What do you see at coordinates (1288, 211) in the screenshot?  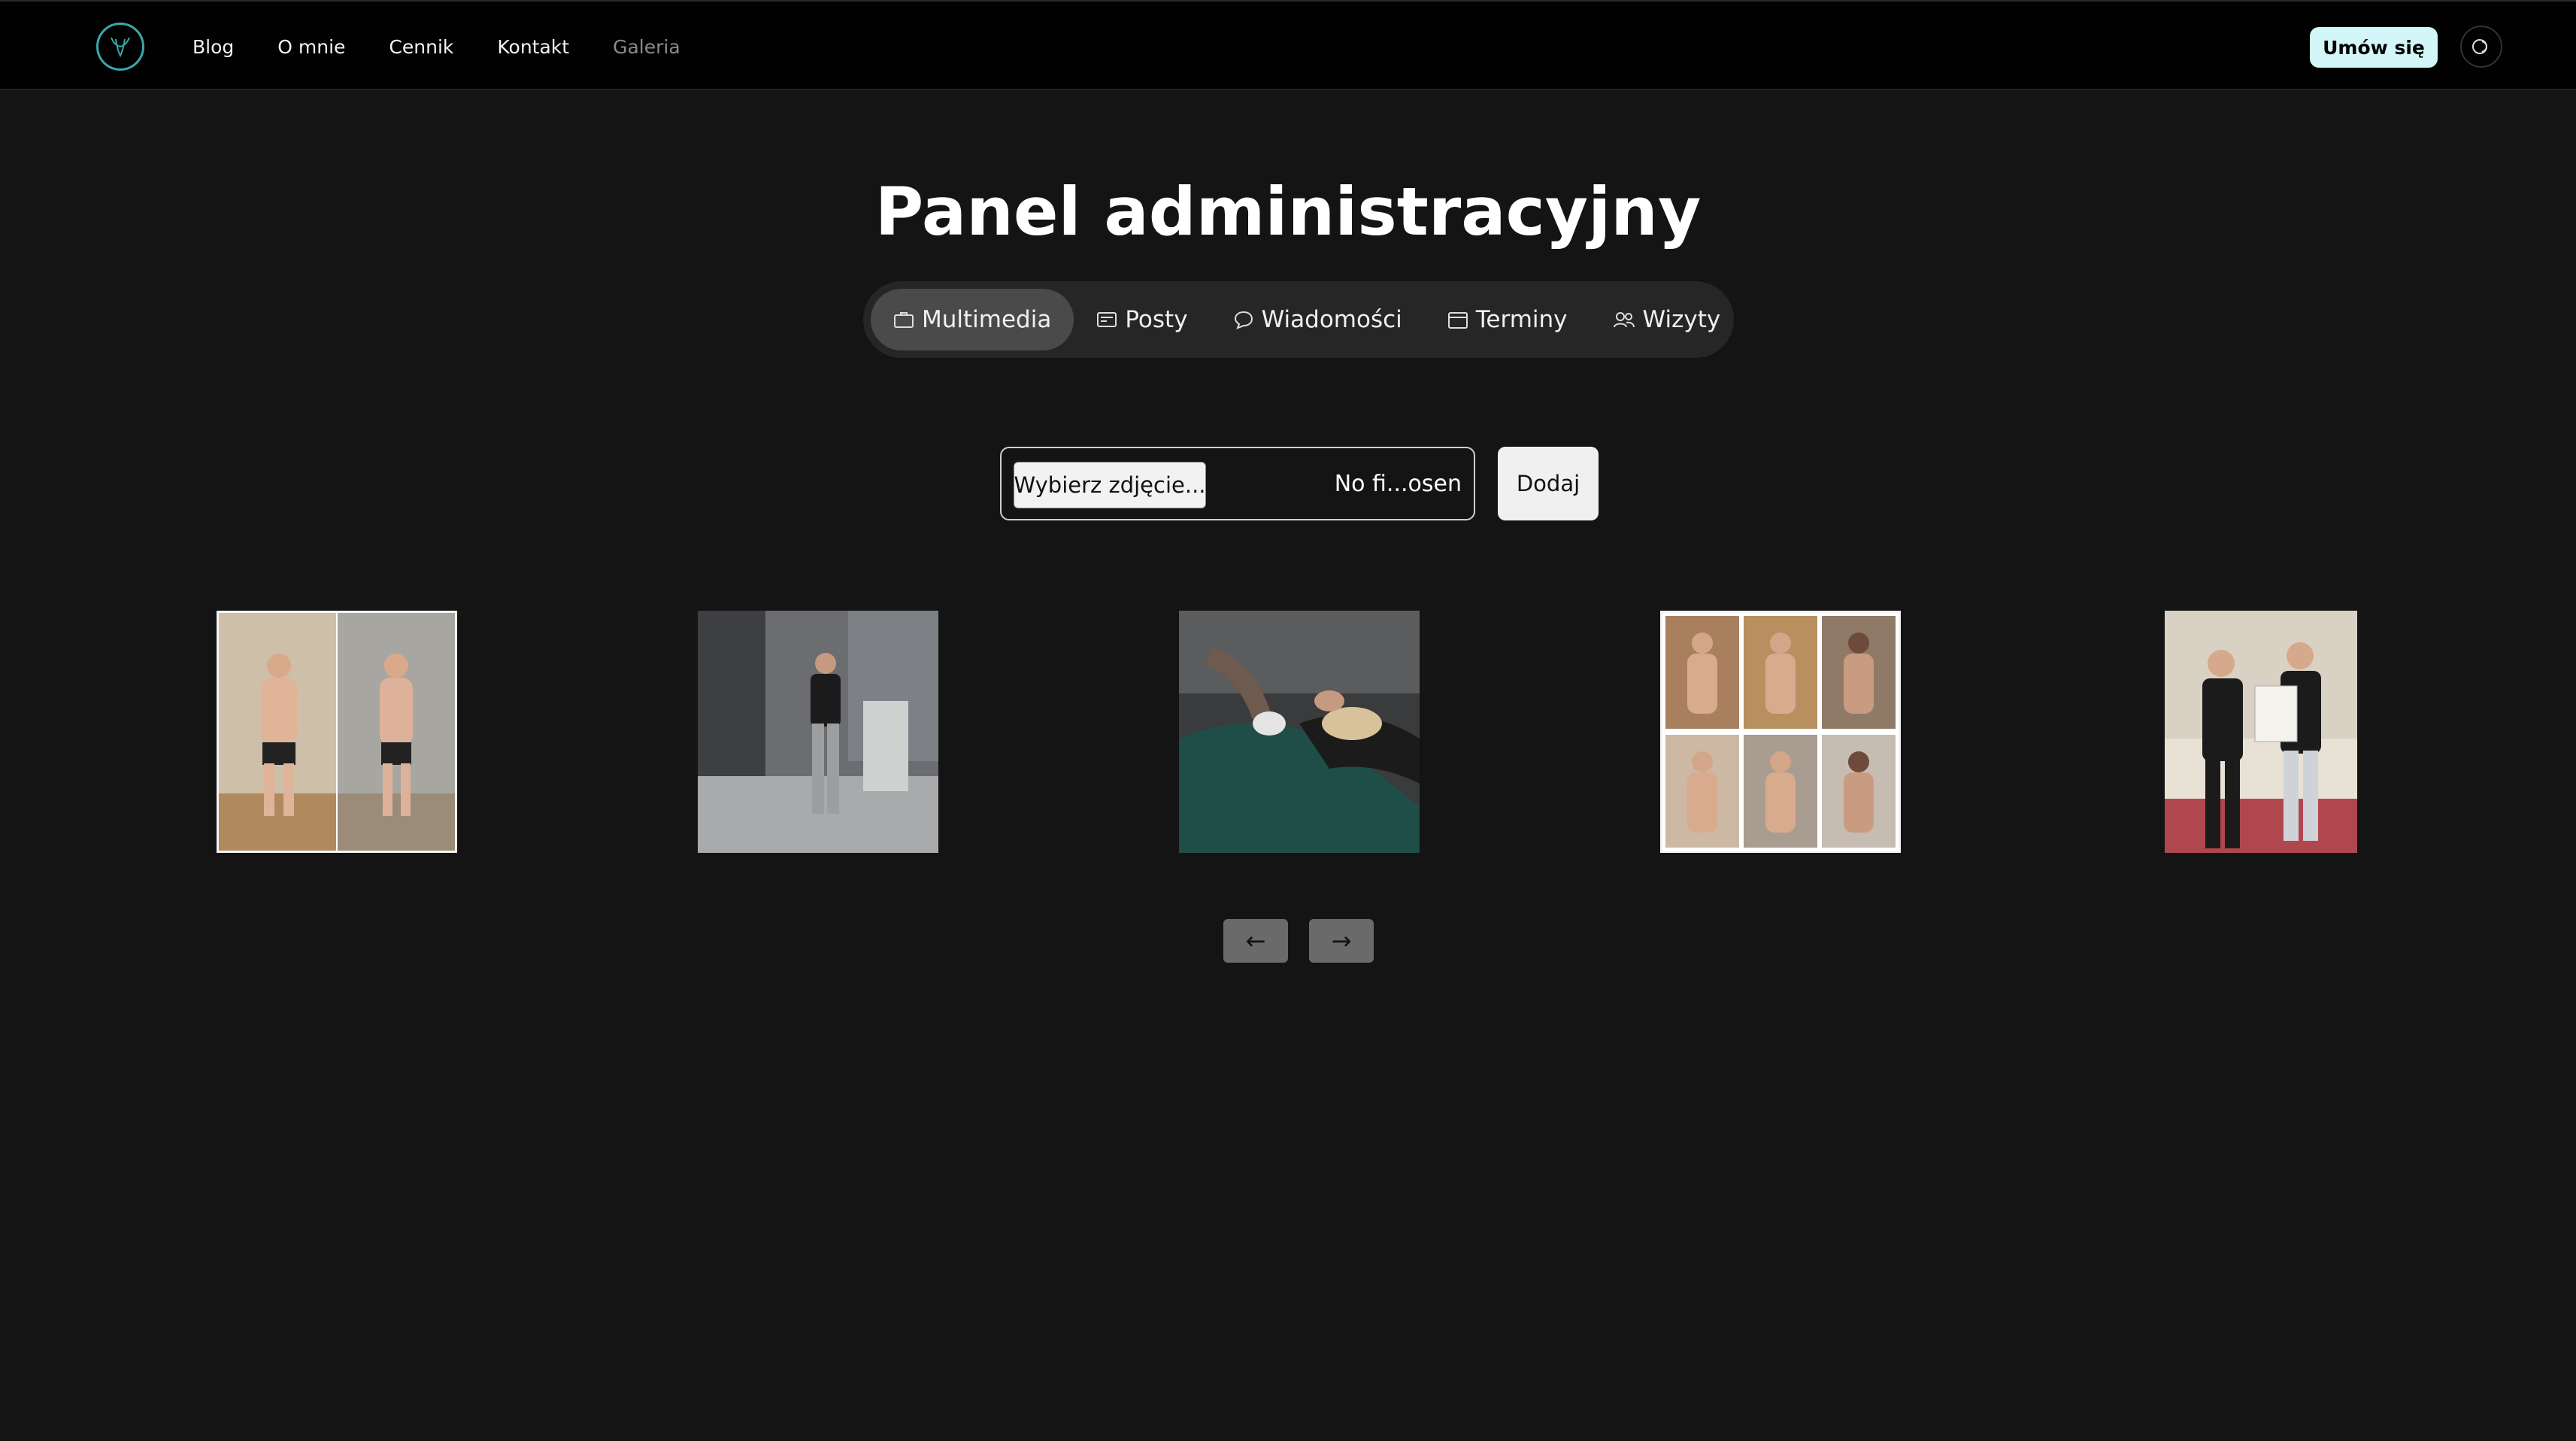 I see `page-title: Panel administracyjny` at bounding box center [1288, 211].